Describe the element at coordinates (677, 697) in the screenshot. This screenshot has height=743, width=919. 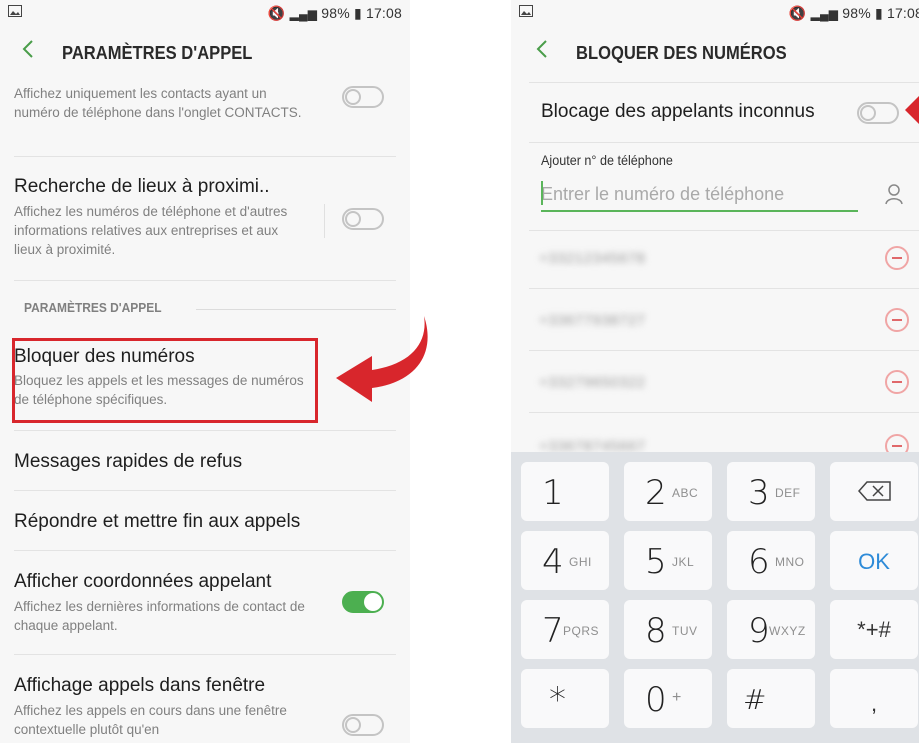
I see `key-letters: +` at that location.